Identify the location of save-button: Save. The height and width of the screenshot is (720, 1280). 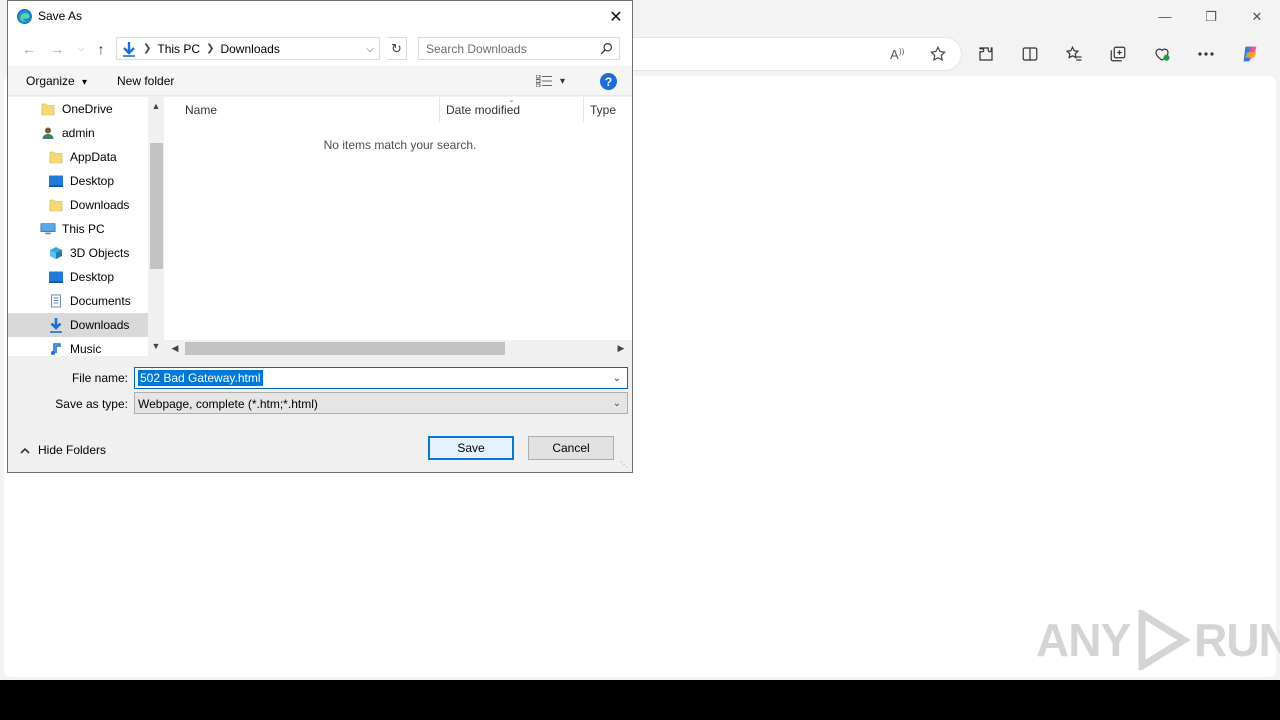
(471, 448).